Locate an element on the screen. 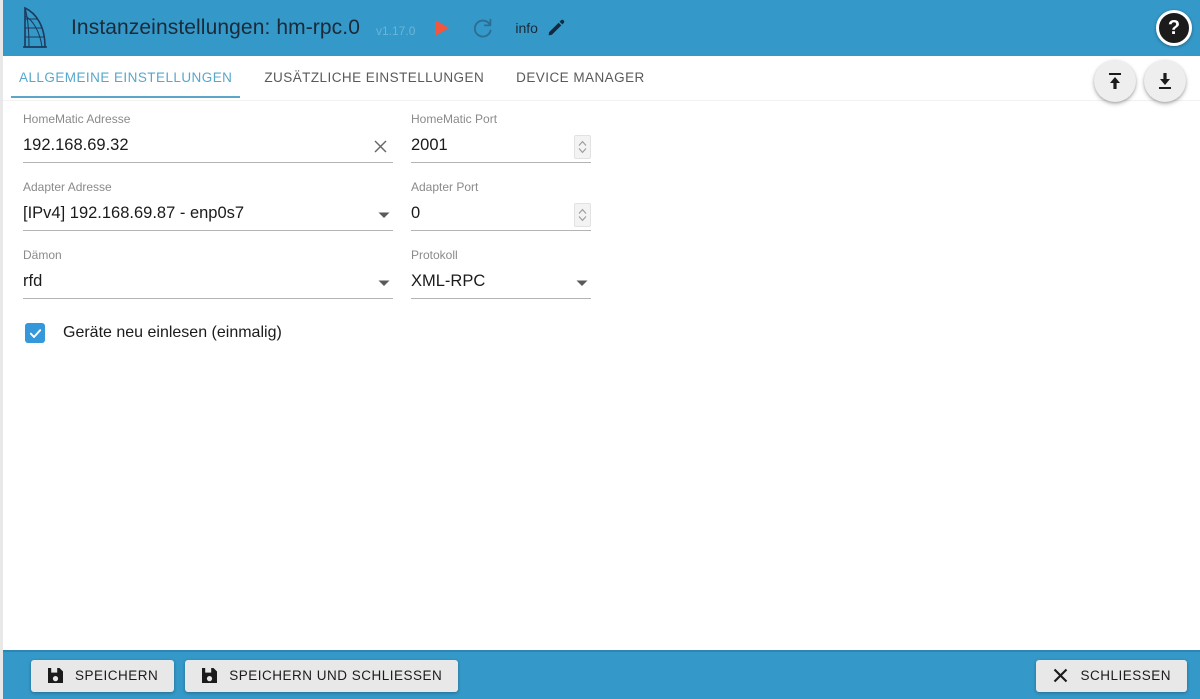 The height and width of the screenshot is (699, 1200). play-triangle-icon is located at coordinates (442, 28).